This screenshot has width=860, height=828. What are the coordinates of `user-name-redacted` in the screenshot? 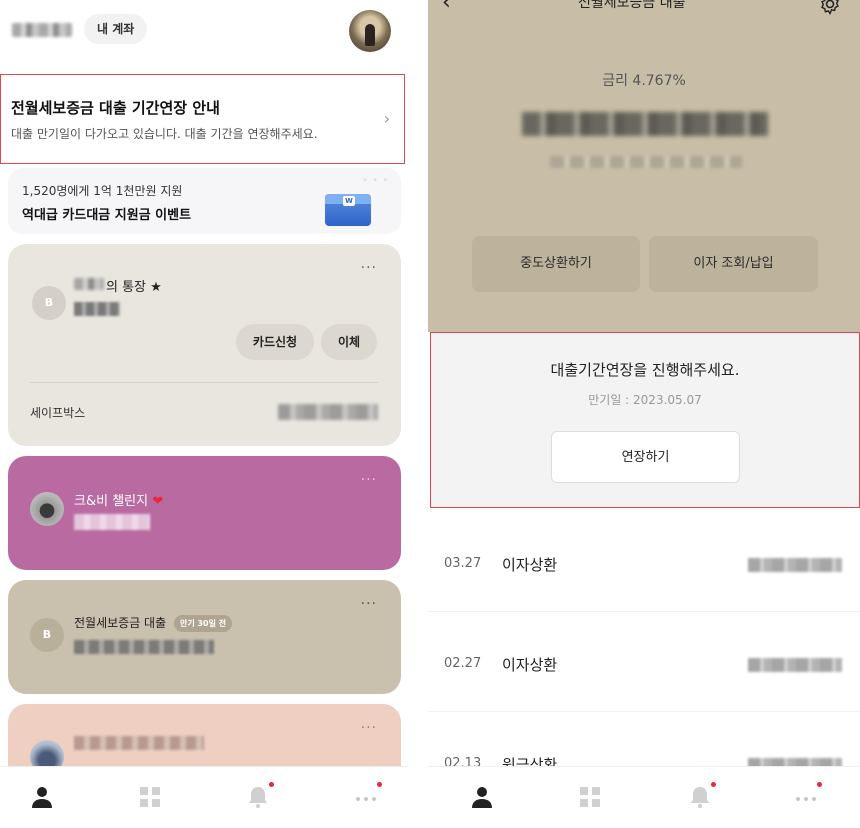 It's located at (42, 30).